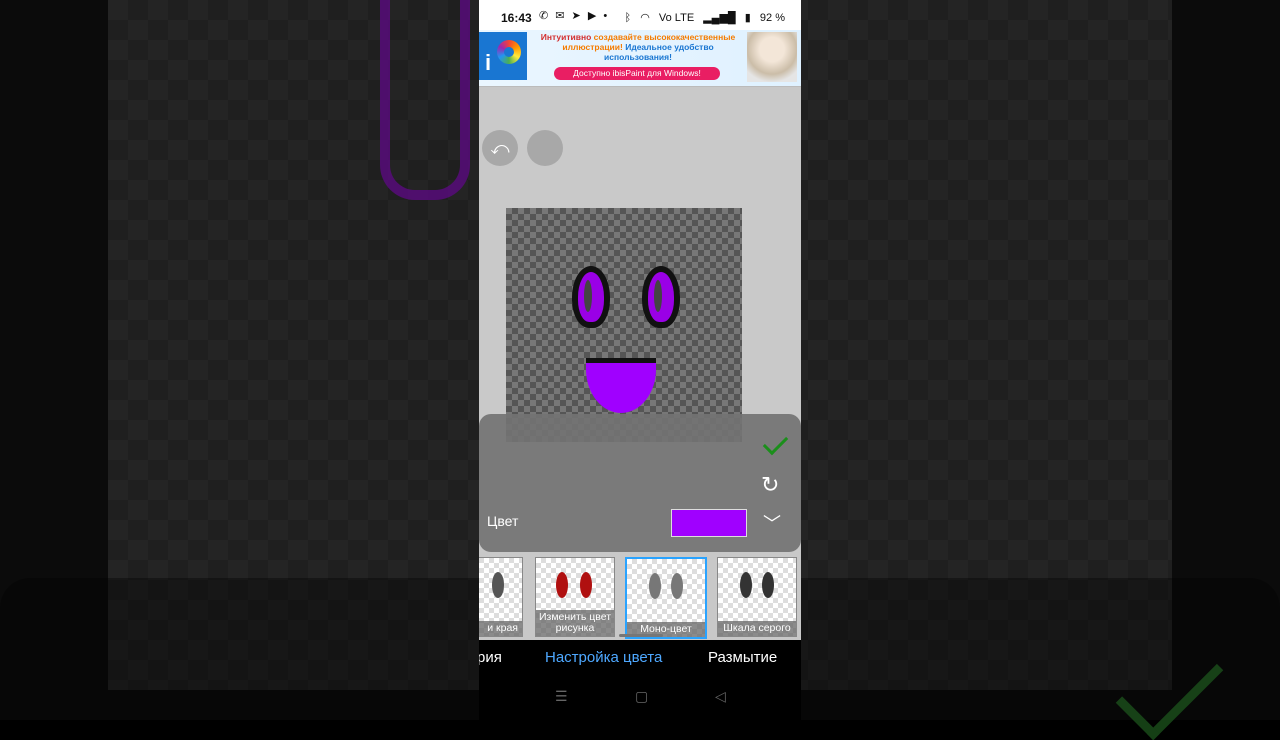 The width and height of the screenshot is (1280, 740). I want to click on undo-button: ⤺, so click(500, 148).